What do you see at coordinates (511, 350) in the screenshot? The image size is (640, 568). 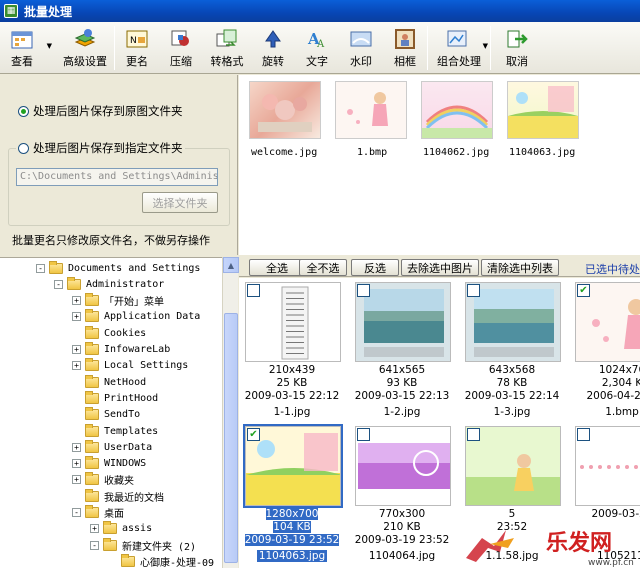 I see `file-cell: 643x568 78 KB 2009-03-15 22:14 1-3.jpg` at bounding box center [511, 350].